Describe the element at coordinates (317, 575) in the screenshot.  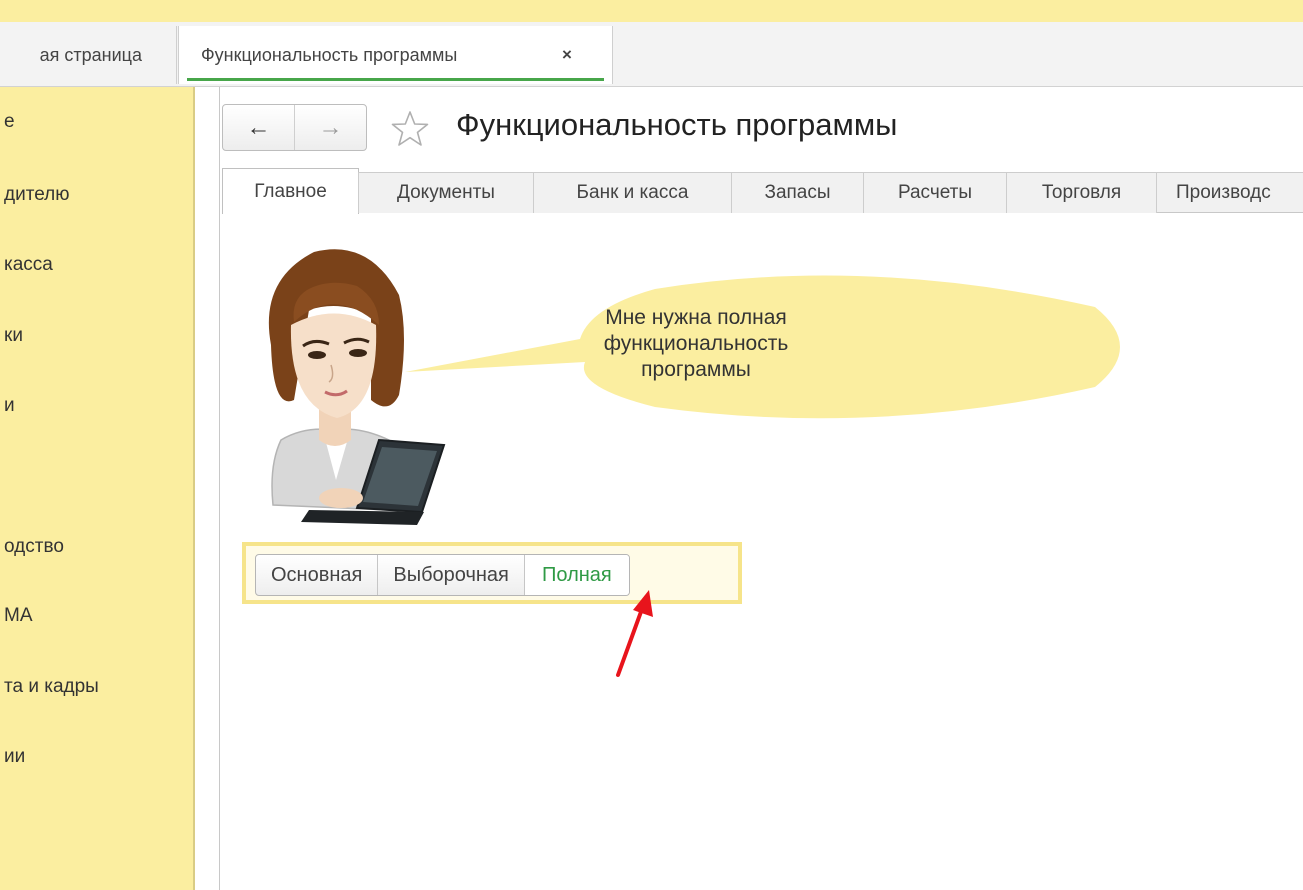
I see `mode-option-basic: Основная` at that location.